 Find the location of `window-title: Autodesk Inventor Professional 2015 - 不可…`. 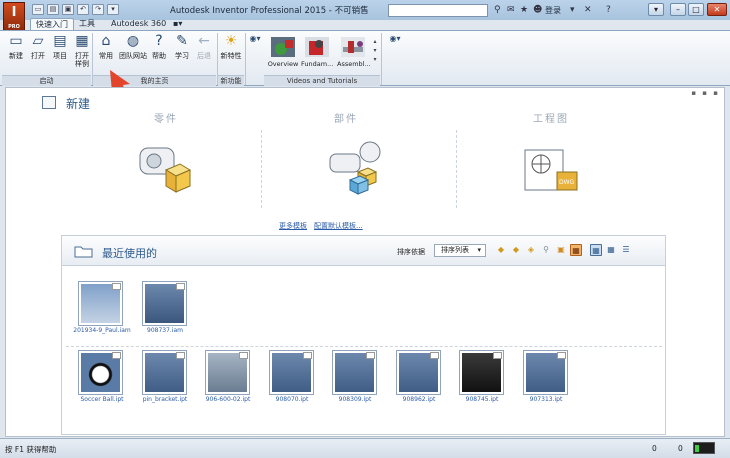

window-title: Autodesk Inventor Professional 2015 - 不可… is located at coordinates (269, 11).